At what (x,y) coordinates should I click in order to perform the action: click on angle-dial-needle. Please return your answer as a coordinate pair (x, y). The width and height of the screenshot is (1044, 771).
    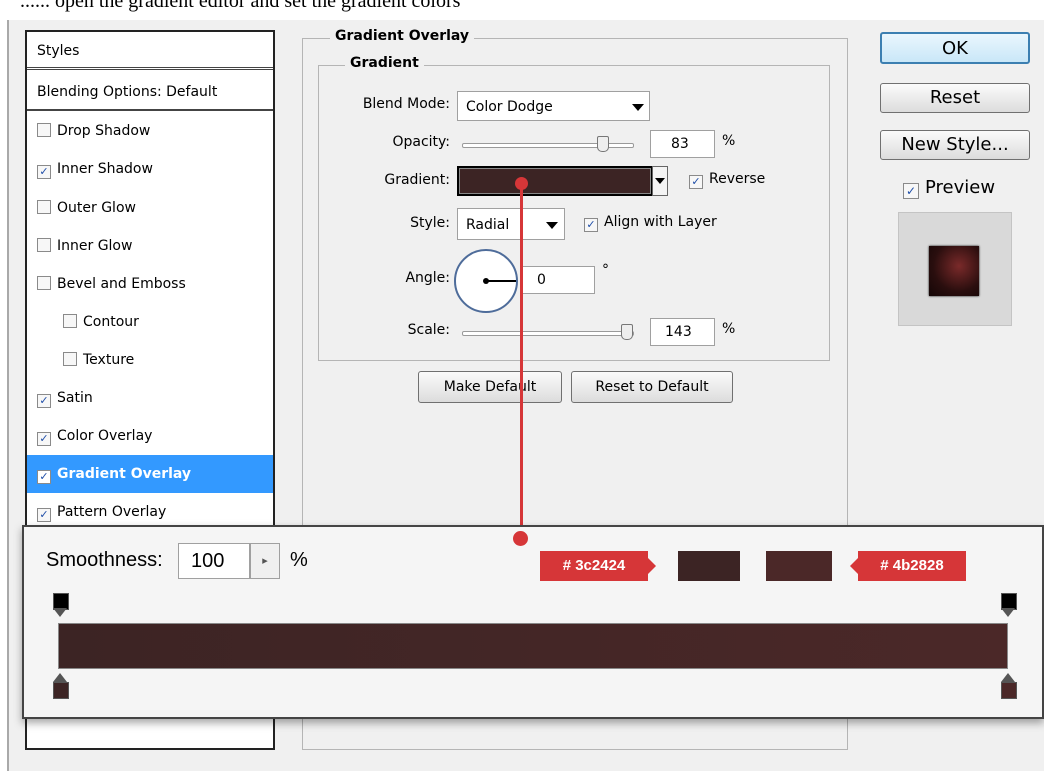
    Looking at the image, I should click on (501, 281).